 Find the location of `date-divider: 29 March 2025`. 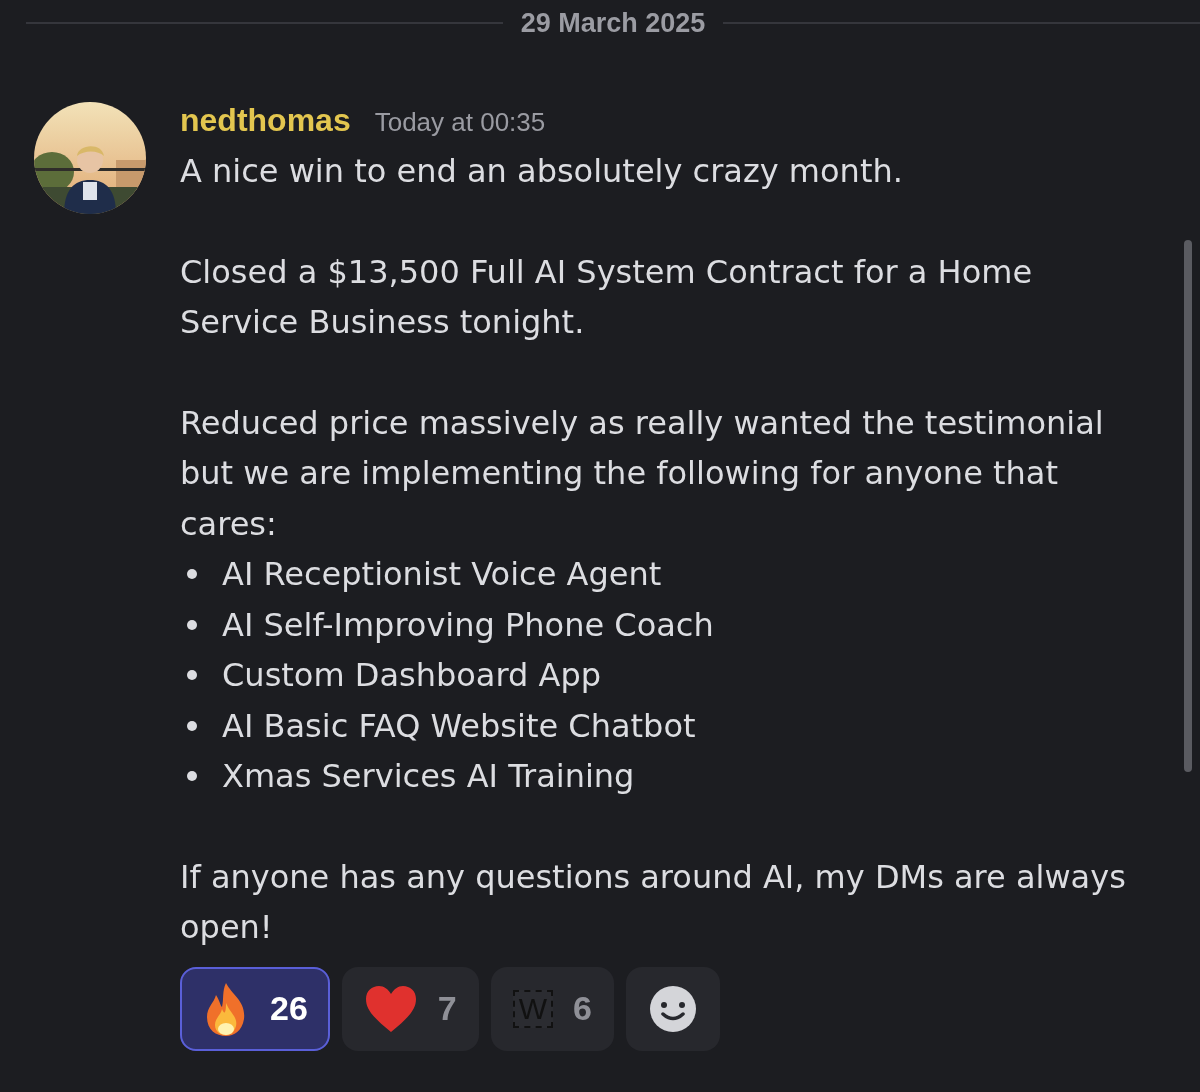

date-divider: 29 March 2025 is located at coordinates (613, 23).